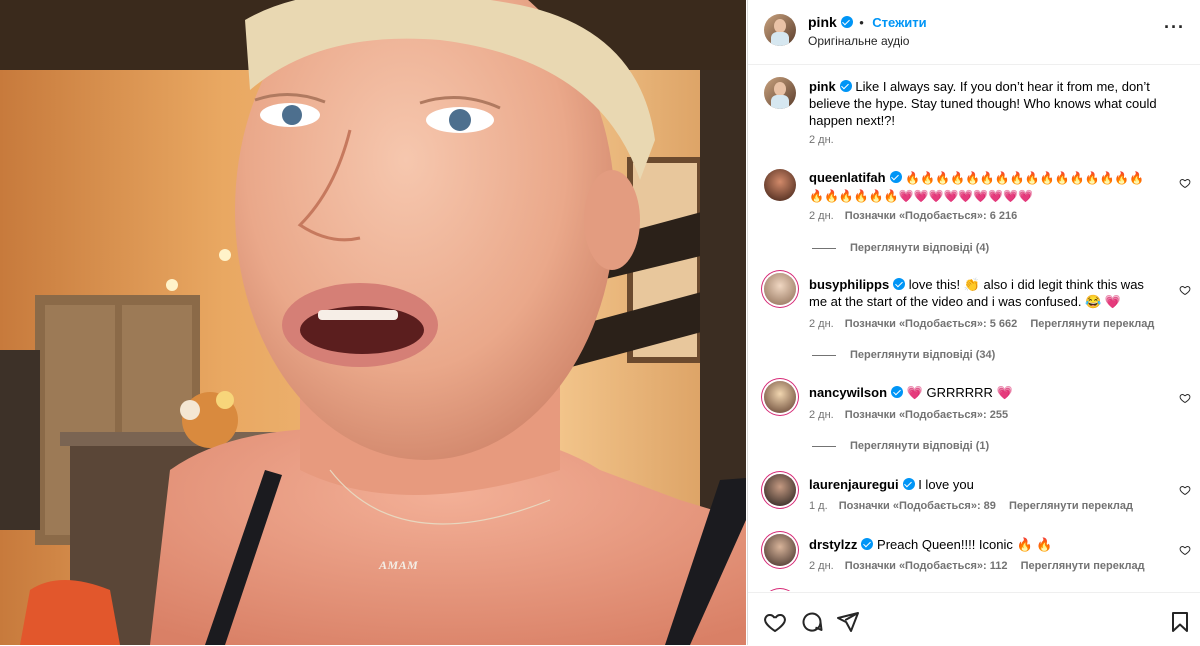  I want to click on comment: laurenjauregui I love you, so click(984, 484).